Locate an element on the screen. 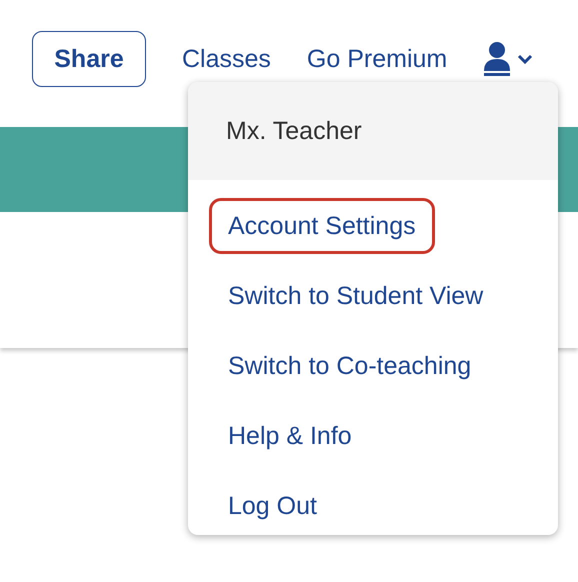  menu-item: Help & Info is located at coordinates (290, 436).